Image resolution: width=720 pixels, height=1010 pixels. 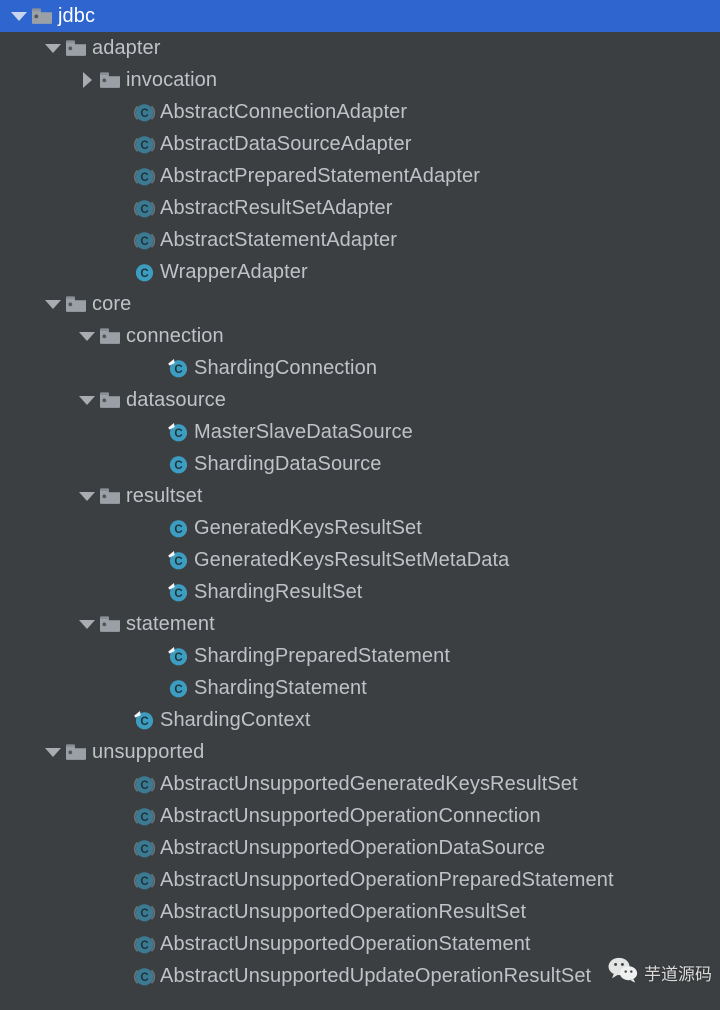 I want to click on tree-item-label: AbstractUnsupportedOperationDataSource, so click(x=353, y=848).